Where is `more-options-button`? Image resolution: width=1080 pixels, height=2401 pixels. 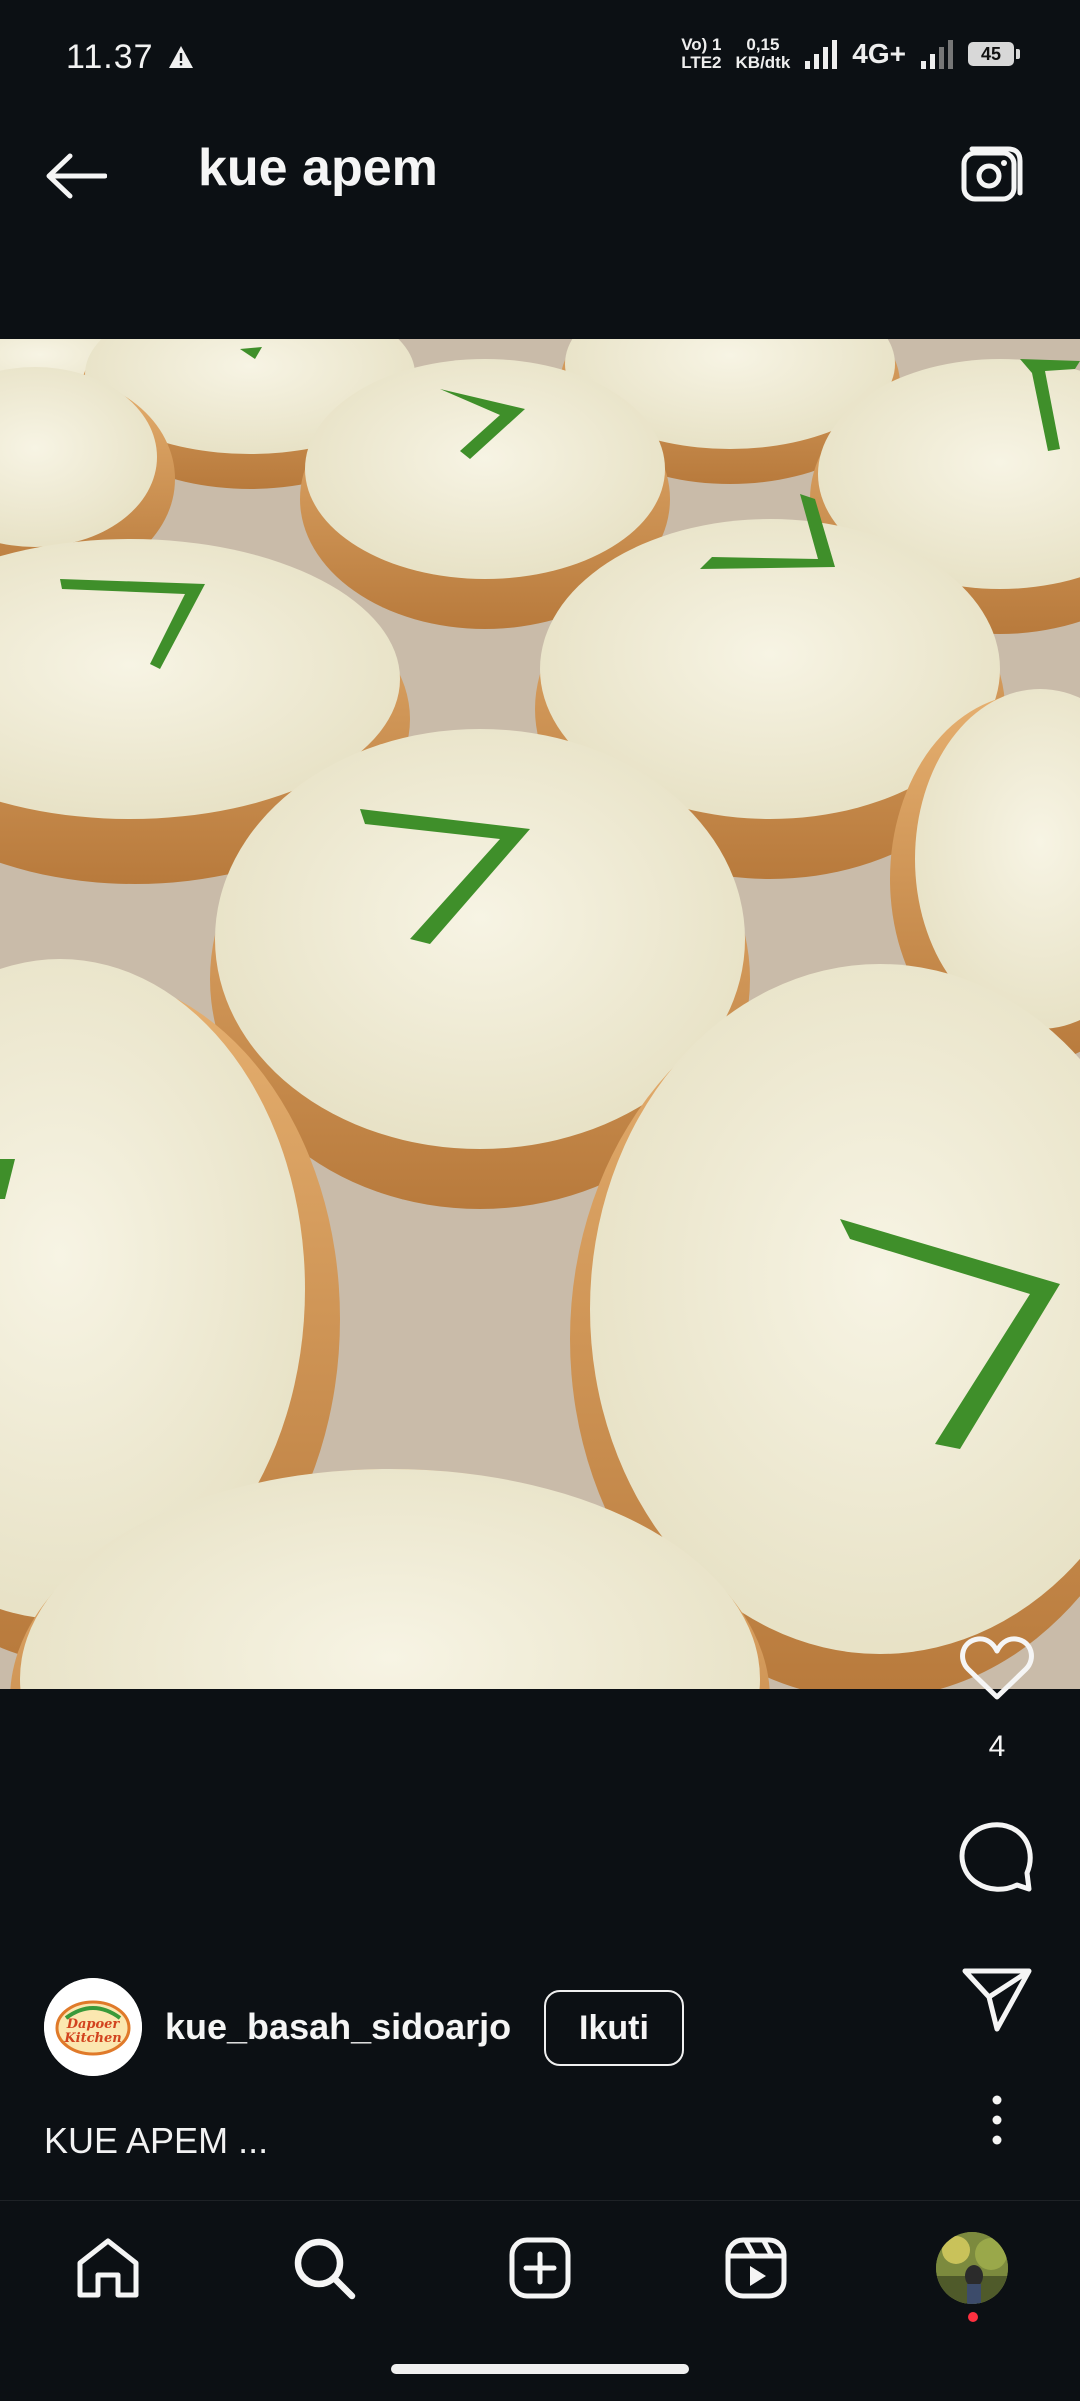
more-options-button is located at coordinates (997, 2120).